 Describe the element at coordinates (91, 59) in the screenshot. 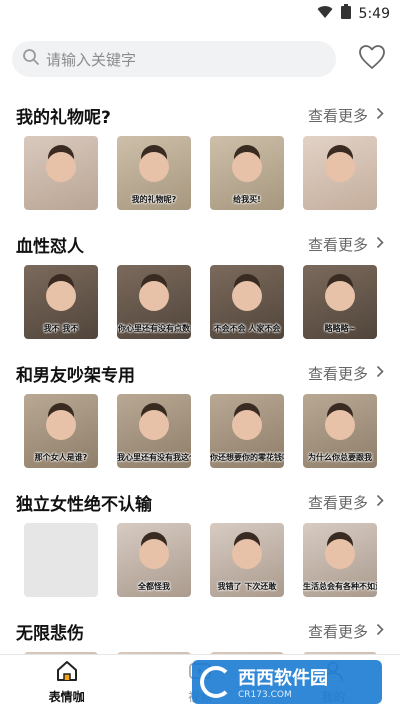

I see `search-placeholder: 请输入关键字` at that location.